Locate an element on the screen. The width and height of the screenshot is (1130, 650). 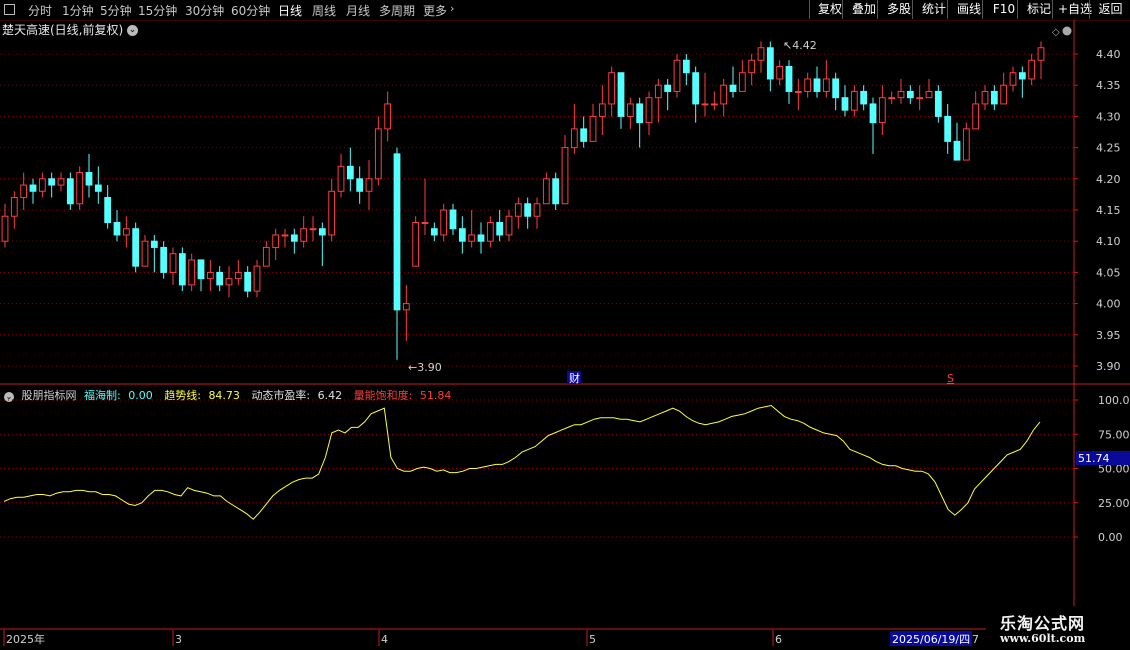
menu-square-icon is located at coordinates (9, 9).